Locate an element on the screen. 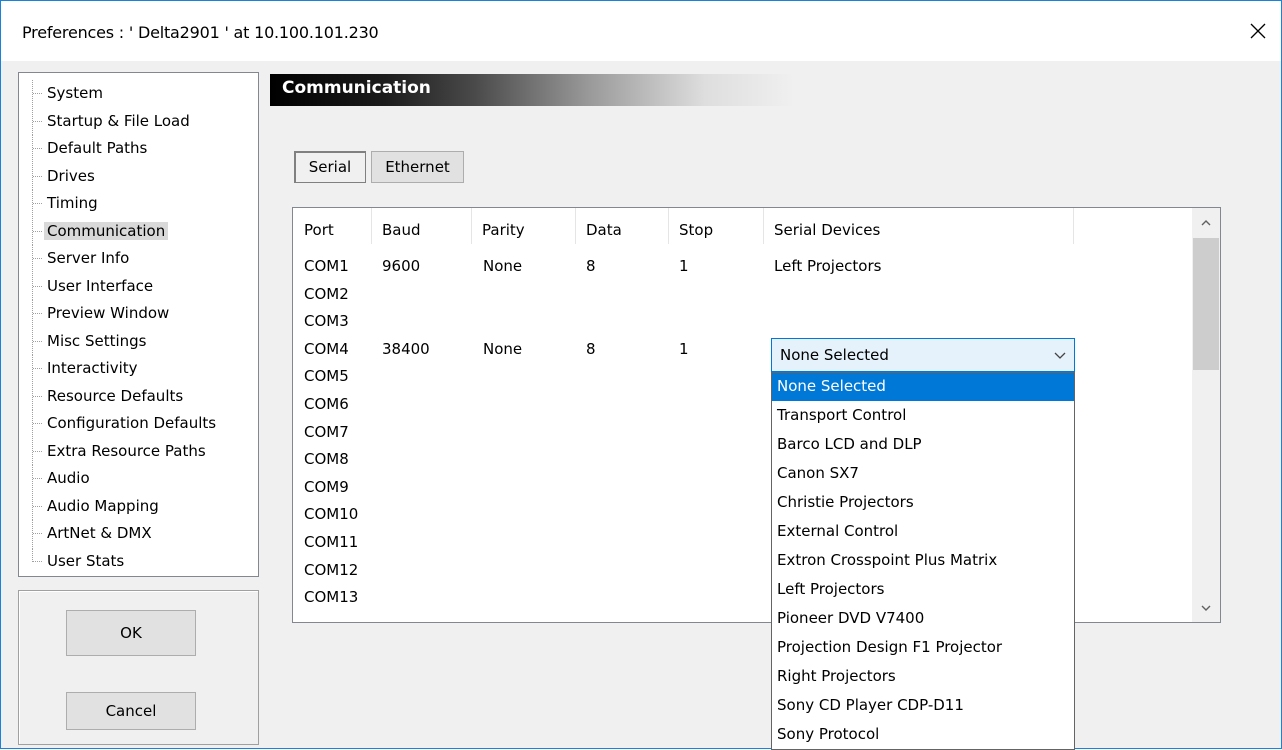 The height and width of the screenshot is (750, 1282). table-row: COM2 is located at coordinates (743, 295).